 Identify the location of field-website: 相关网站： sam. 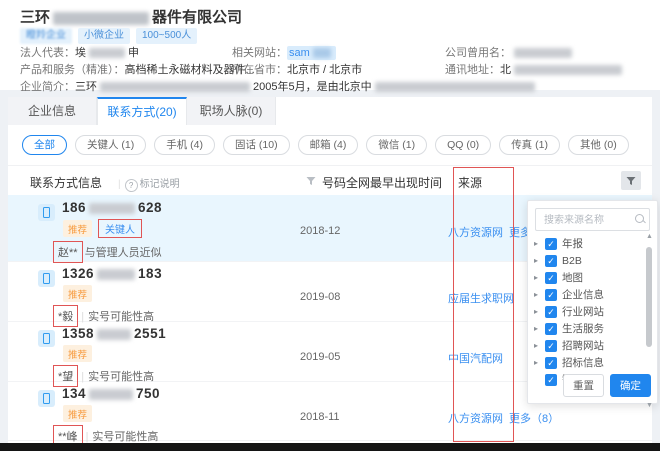
(284, 52).